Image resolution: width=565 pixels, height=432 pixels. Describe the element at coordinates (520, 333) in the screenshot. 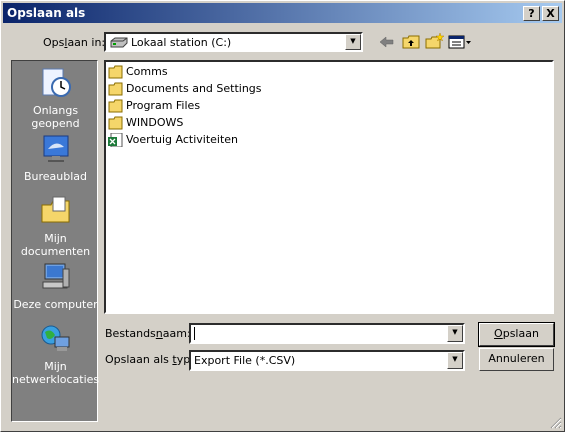

I see `save-button-label: pslaan` at that location.